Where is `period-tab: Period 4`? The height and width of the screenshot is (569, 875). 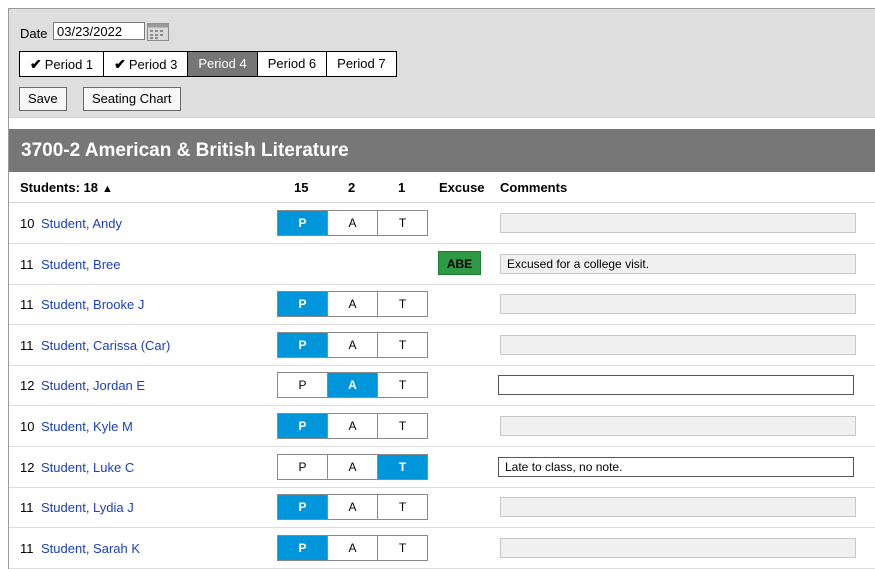 period-tab: Period 4 is located at coordinates (223, 64).